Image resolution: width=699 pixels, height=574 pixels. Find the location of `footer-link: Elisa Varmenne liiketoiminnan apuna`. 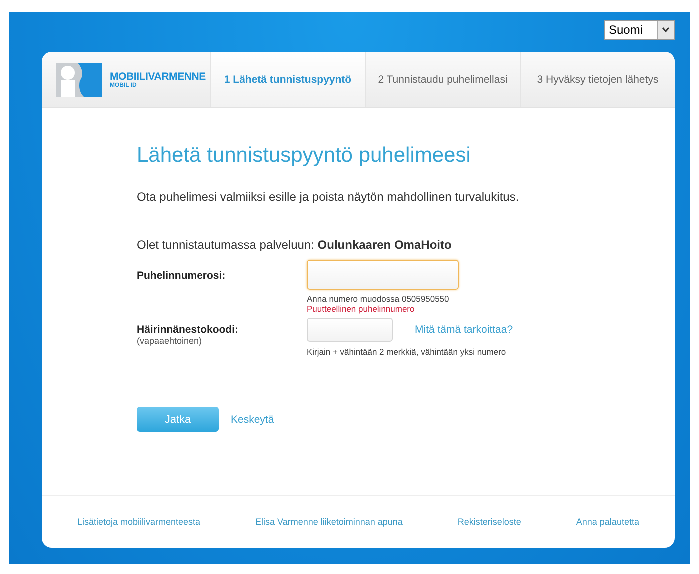

footer-link: Elisa Varmenne liiketoiminnan apuna is located at coordinates (329, 522).